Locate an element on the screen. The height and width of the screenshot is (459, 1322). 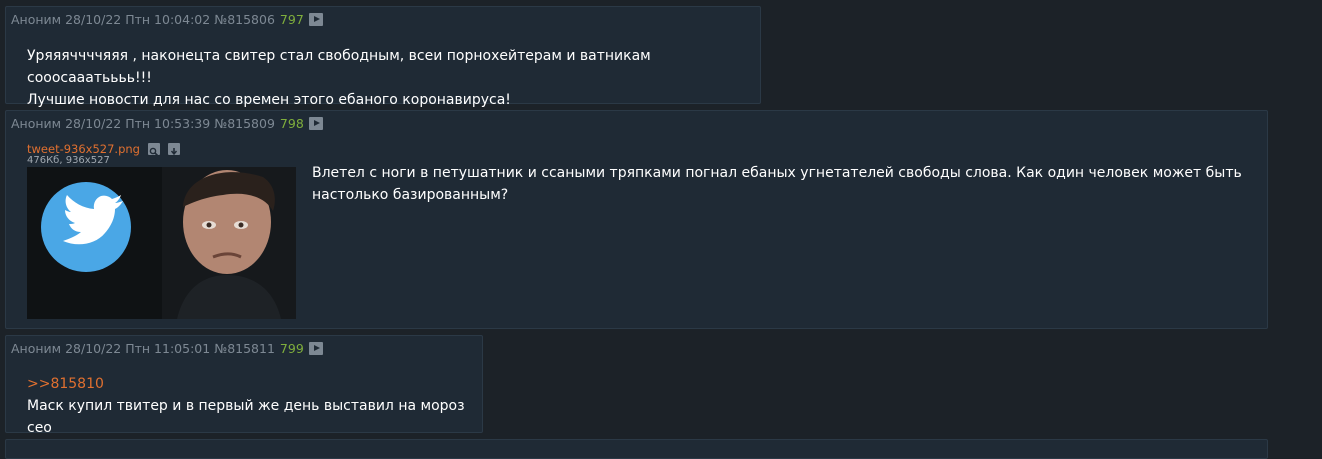
post is located at coordinates (636, 449).